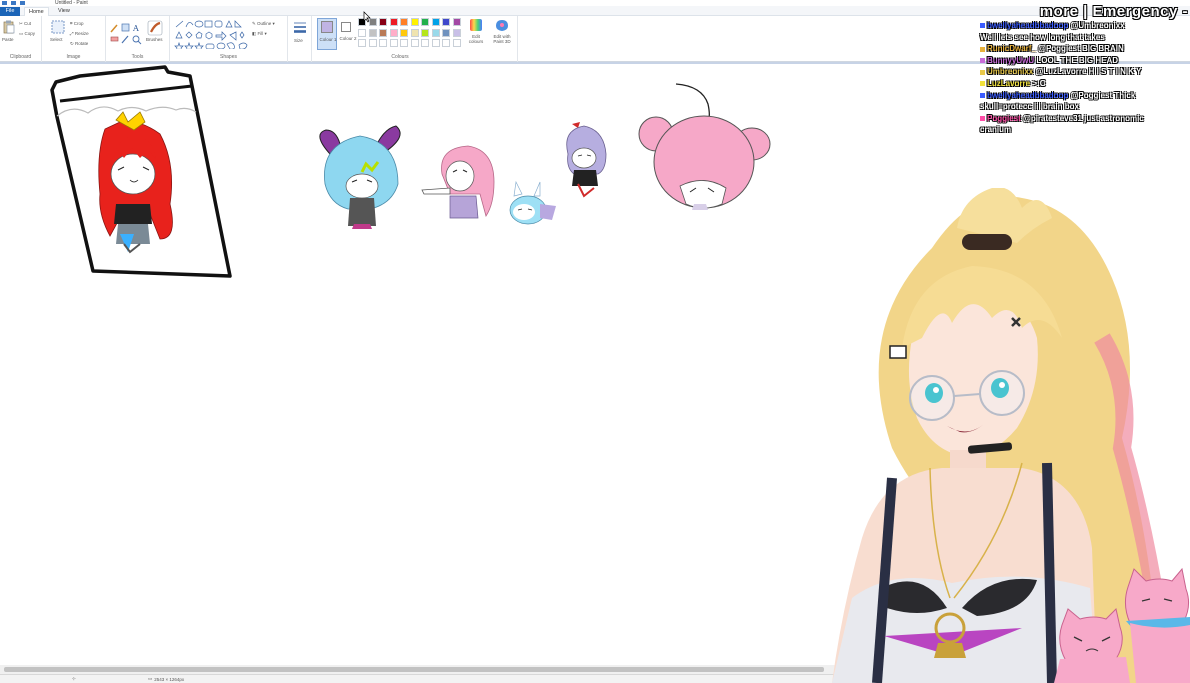 Image resolution: width=1190 pixels, height=683 pixels. What do you see at coordinates (212, 34) in the screenshot?
I see `shapes-gallery` at bounding box center [212, 34].